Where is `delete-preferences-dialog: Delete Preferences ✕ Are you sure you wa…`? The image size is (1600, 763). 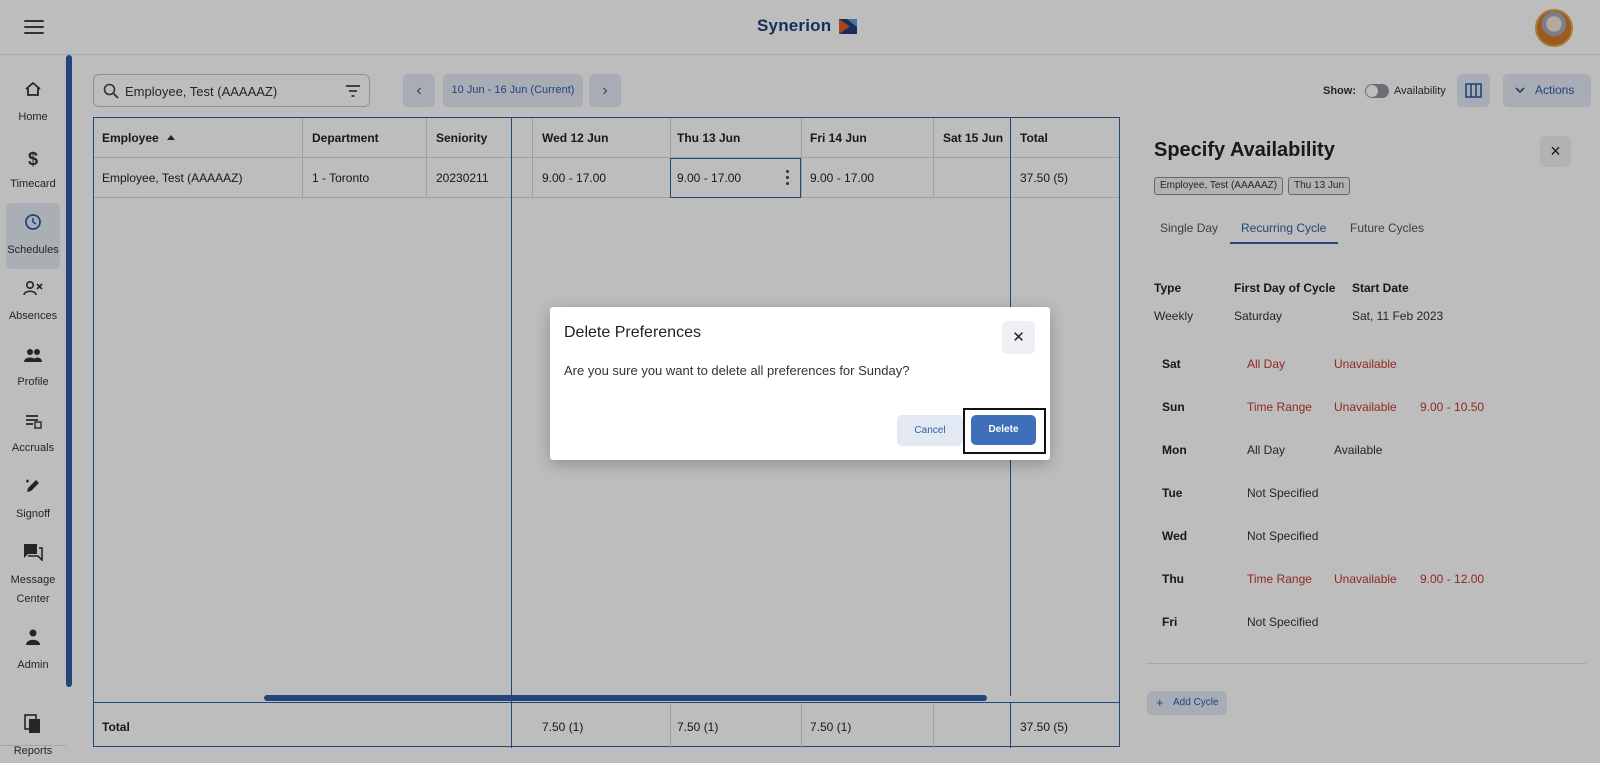 delete-preferences-dialog: Delete Preferences ✕ Are you sure you wa… is located at coordinates (800, 383).